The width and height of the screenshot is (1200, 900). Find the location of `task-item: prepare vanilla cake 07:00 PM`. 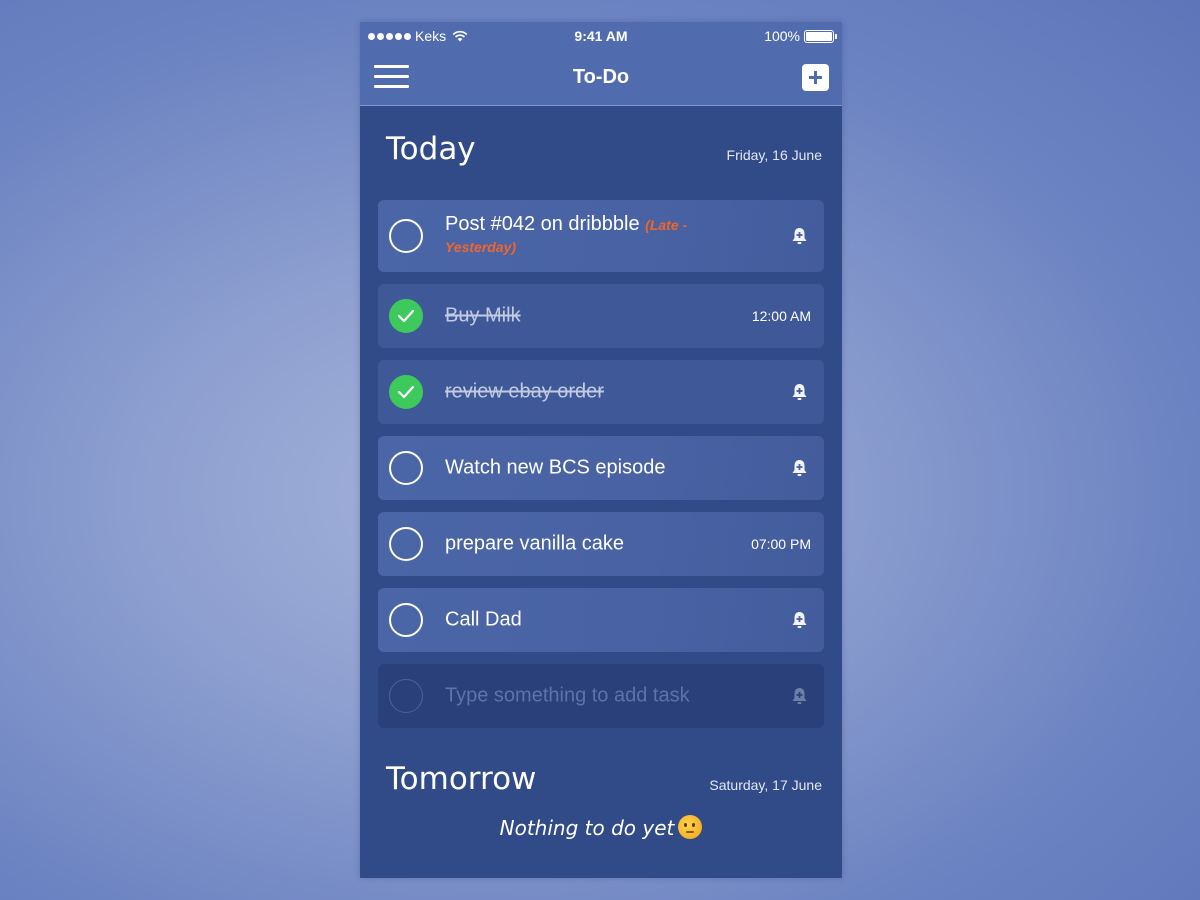

task-item: prepare vanilla cake 07:00 PM is located at coordinates (601, 544).